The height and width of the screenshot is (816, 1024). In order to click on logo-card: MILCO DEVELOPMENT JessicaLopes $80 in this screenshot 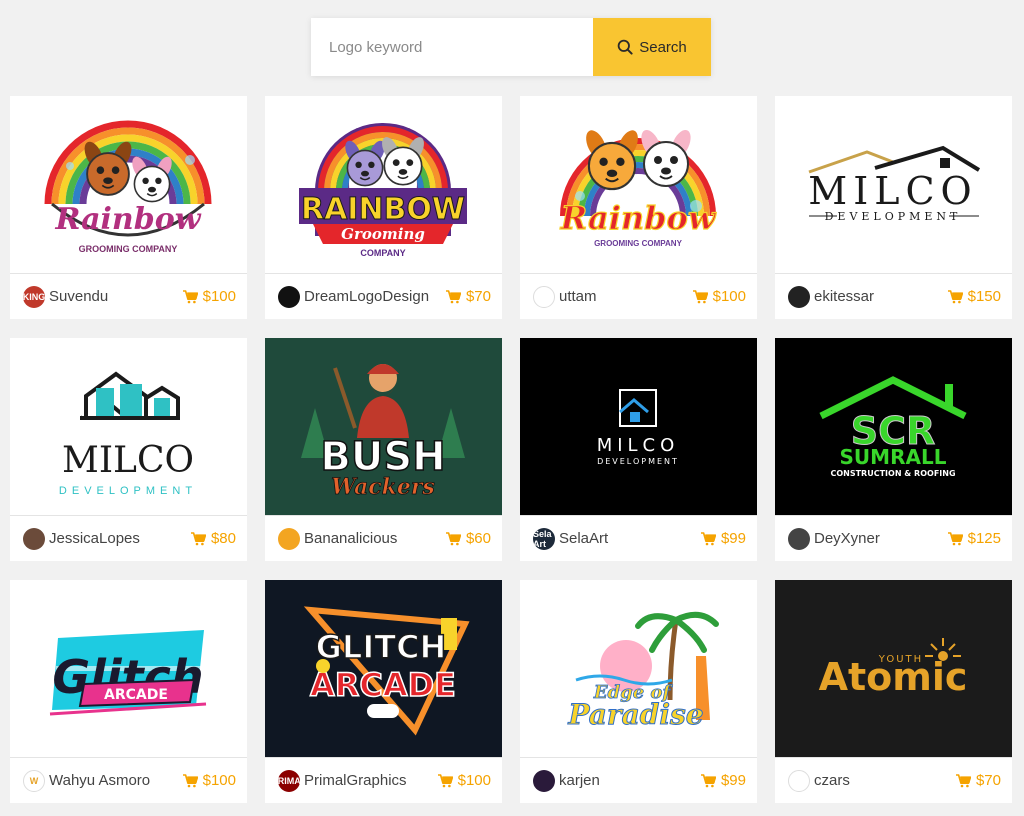, I will do `click(128, 449)`.